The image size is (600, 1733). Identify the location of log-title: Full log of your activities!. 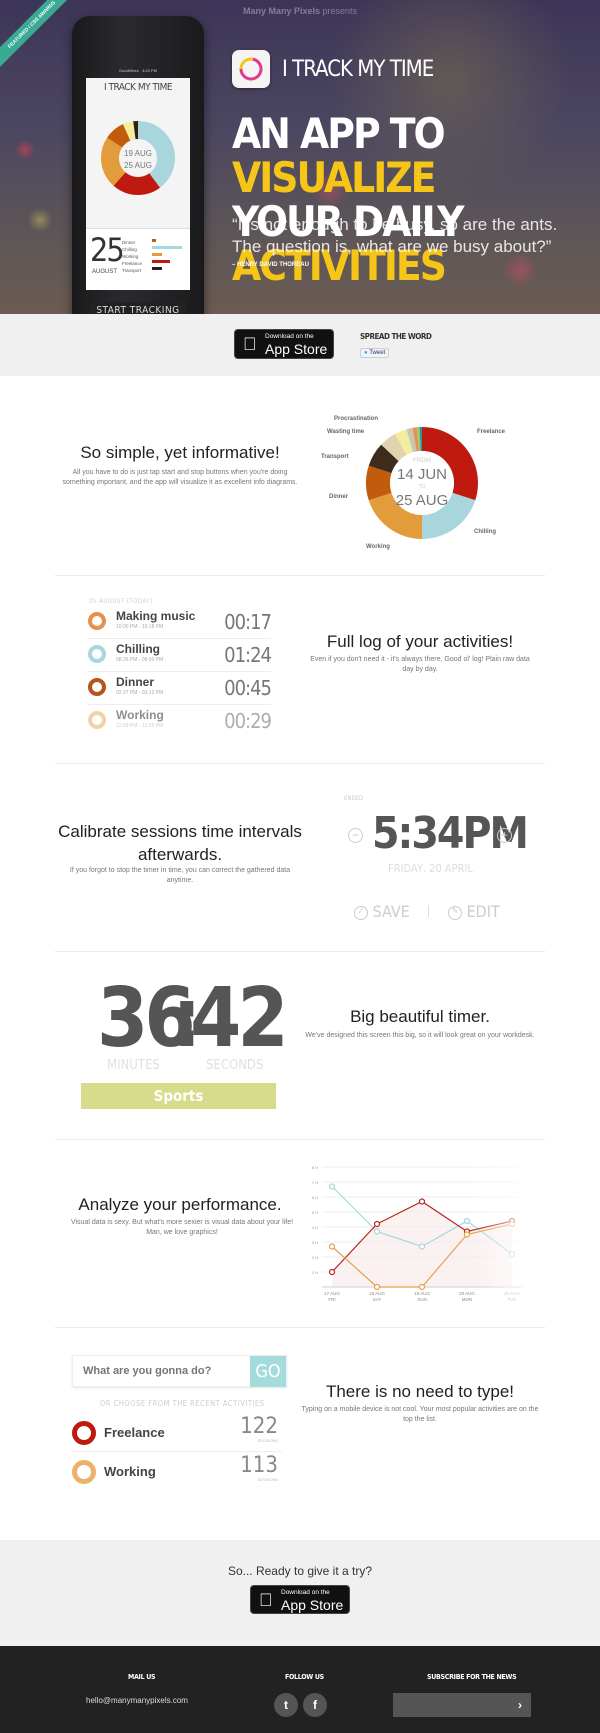
(420, 641).